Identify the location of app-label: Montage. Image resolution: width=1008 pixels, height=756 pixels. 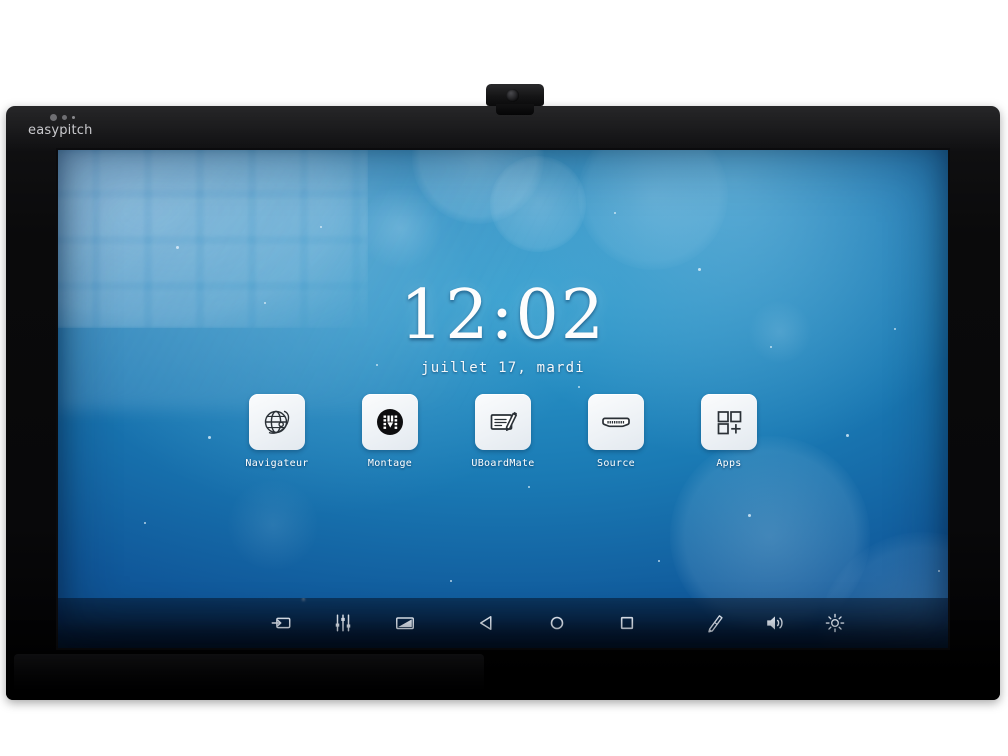
(390, 463).